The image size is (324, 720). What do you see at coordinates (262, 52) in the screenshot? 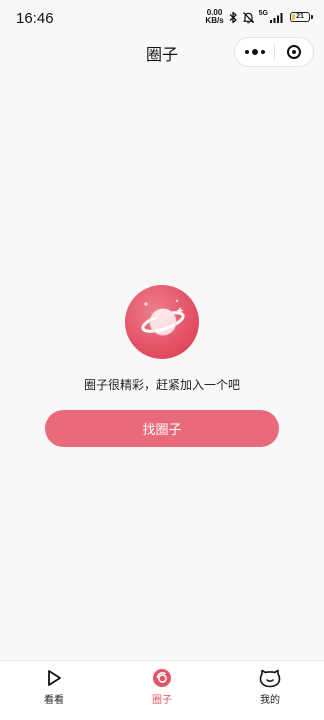
I see `more-dots-icon-right` at bounding box center [262, 52].